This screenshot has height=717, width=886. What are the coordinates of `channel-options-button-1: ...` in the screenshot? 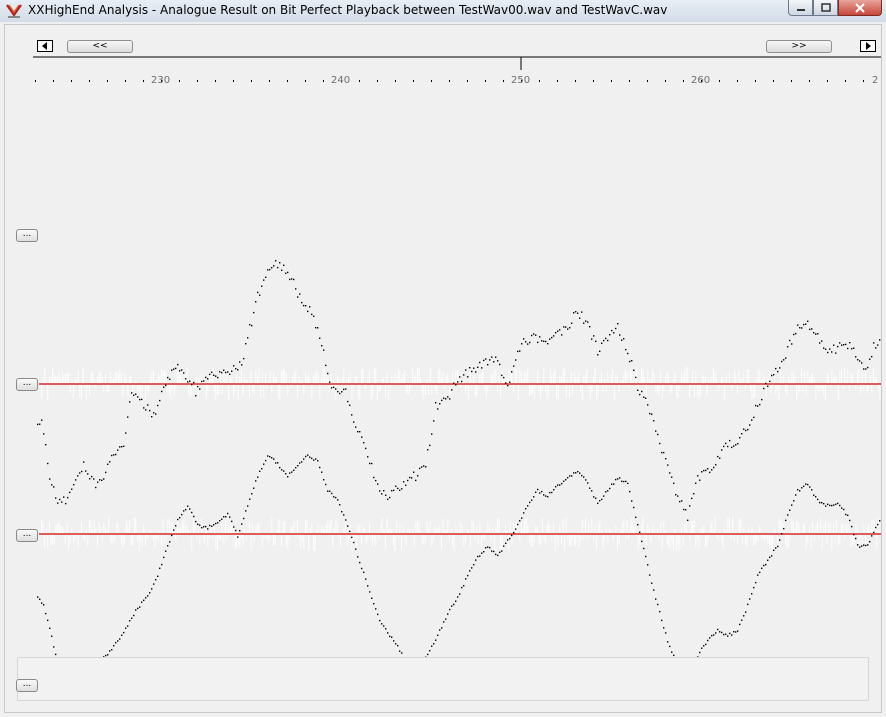 It's located at (27, 235).